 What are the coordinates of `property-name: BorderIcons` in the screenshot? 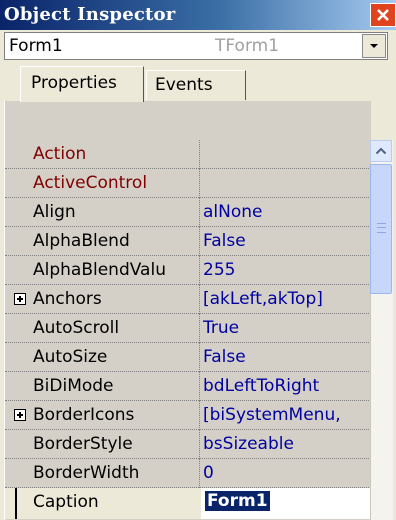 It's located at (84, 415).